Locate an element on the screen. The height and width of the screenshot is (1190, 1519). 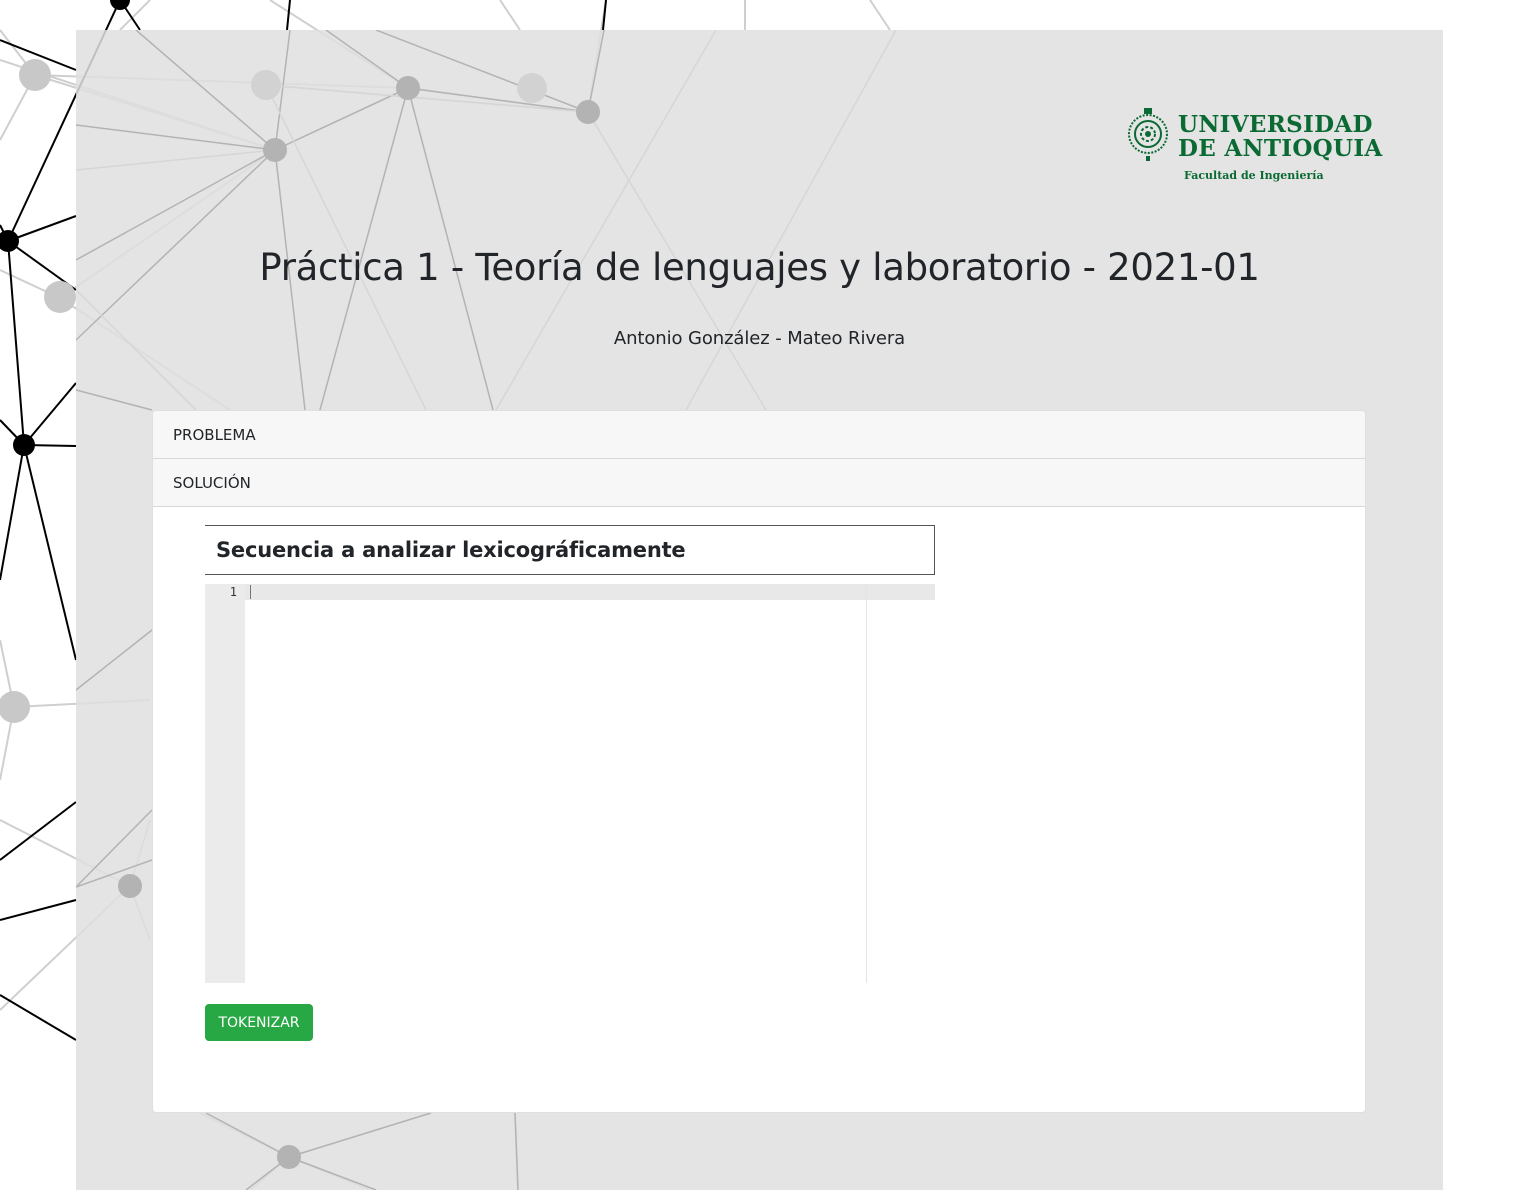
accordion-header-label: SOLUCIÓN is located at coordinates (212, 482).